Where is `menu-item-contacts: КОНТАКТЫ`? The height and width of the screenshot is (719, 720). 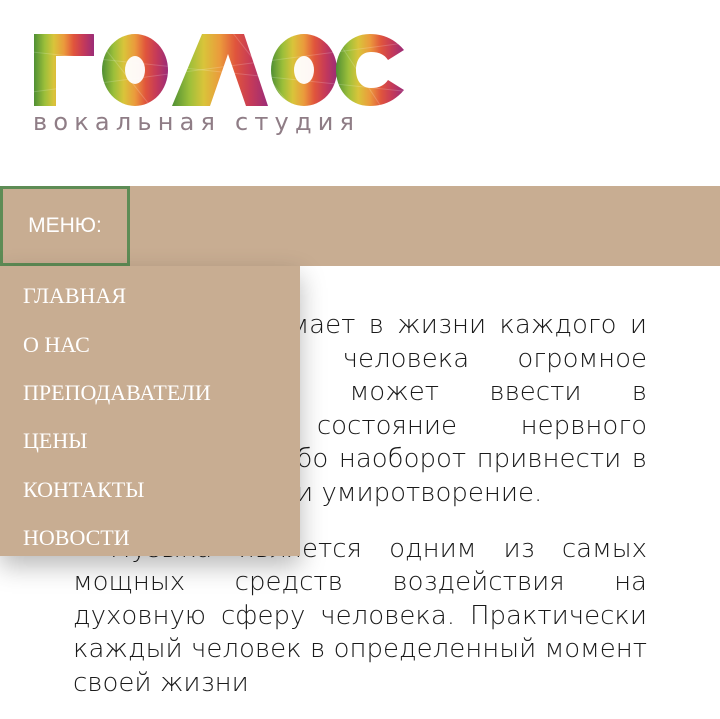 menu-item-contacts: КОНТАКТЫ is located at coordinates (150, 490).